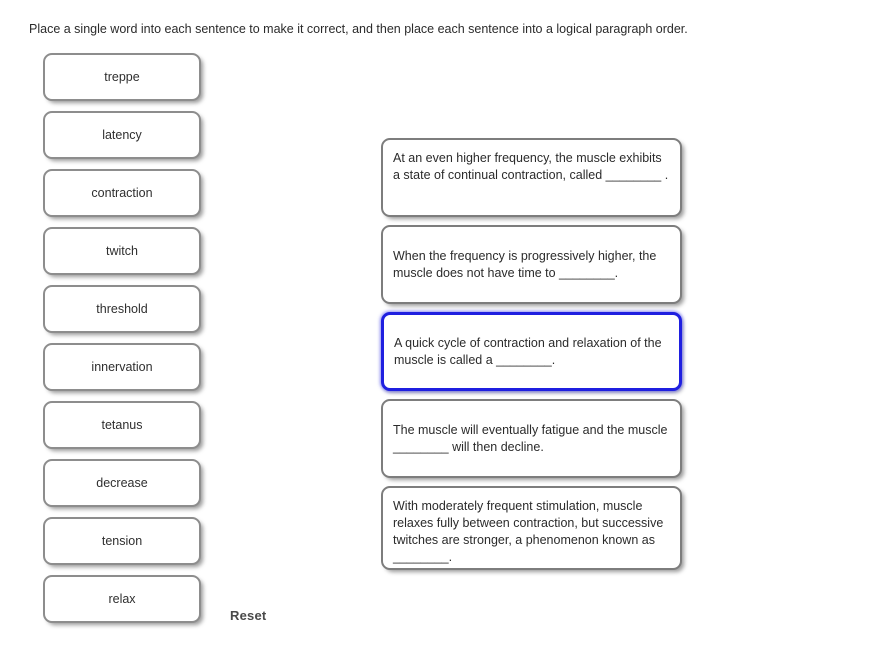 The image size is (872, 651). I want to click on word-tile: tetanus, so click(122, 425).